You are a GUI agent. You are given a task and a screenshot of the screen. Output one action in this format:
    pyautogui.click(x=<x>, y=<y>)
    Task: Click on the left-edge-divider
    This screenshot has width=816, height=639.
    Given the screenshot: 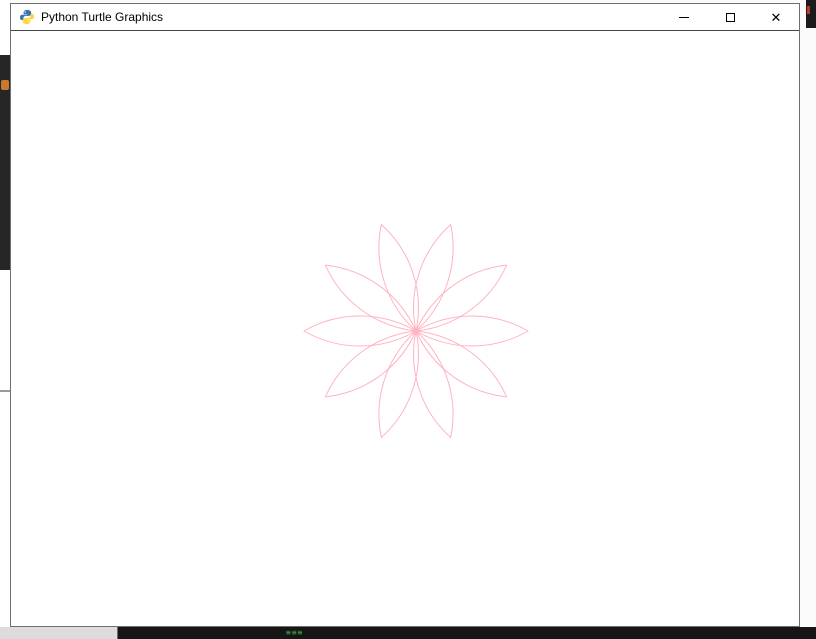 What is the action you would take?
    pyautogui.click(x=5, y=391)
    